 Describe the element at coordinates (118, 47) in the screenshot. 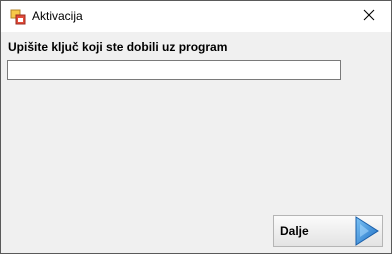

I see `key-prompt-label: Upišite ključ koji ste dobili uz program` at that location.